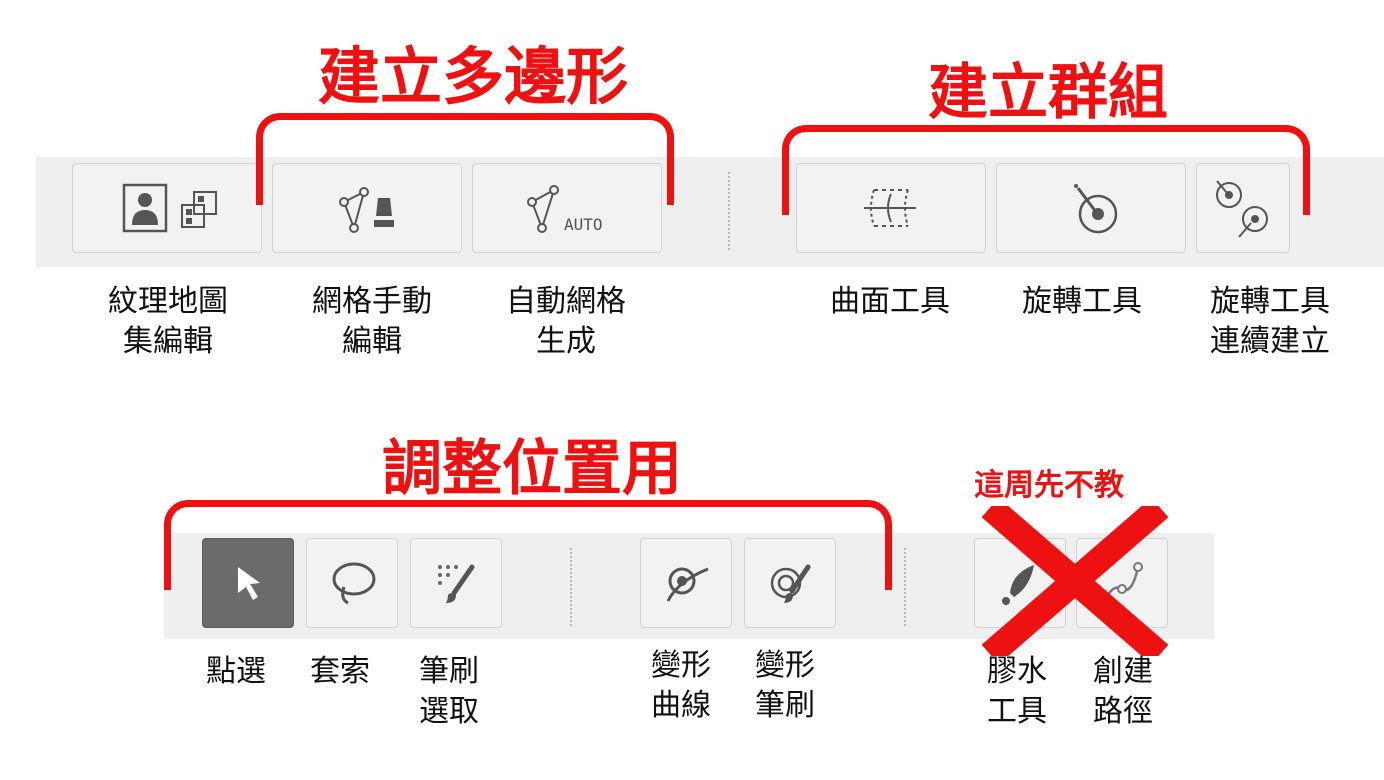  I want to click on adjust-position-heading: 調整位置用, so click(532, 469).